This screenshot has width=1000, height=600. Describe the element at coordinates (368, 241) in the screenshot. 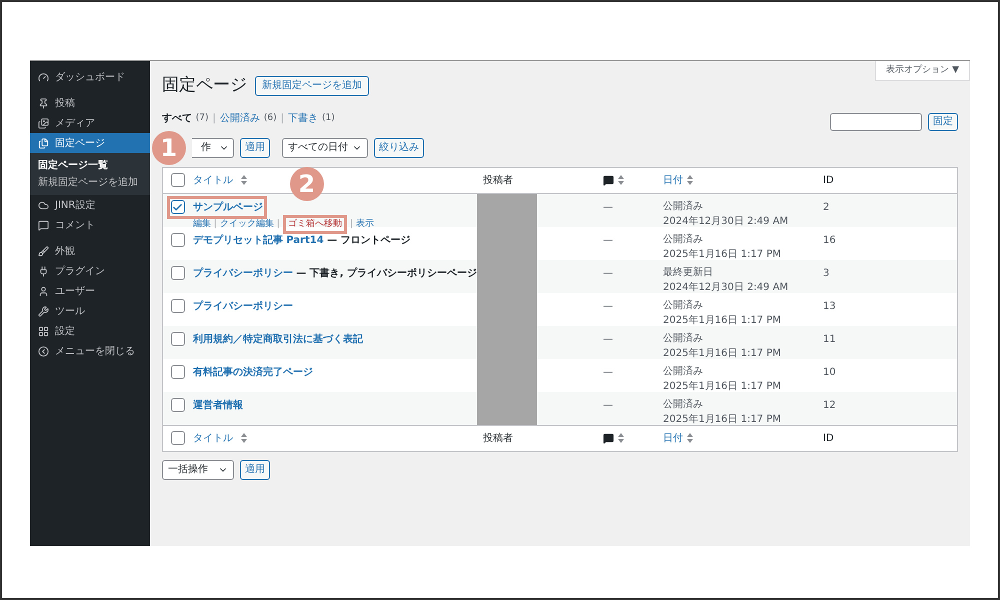

I see `page-state: — フロントページ` at that location.